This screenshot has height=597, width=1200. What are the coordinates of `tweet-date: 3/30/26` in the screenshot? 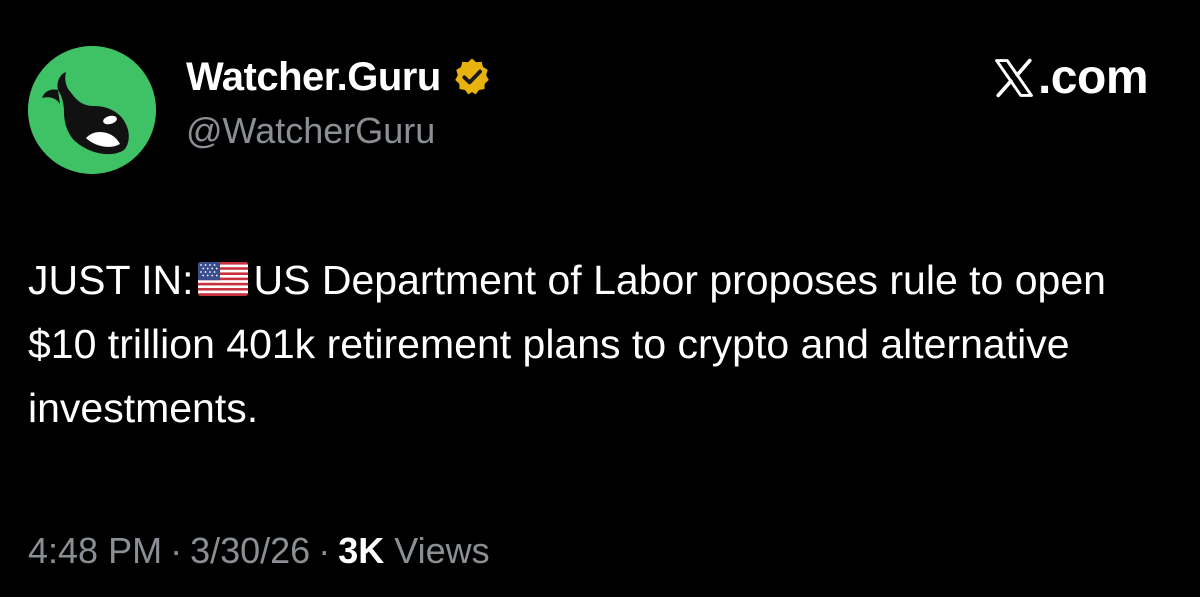 It's located at (250, 551).